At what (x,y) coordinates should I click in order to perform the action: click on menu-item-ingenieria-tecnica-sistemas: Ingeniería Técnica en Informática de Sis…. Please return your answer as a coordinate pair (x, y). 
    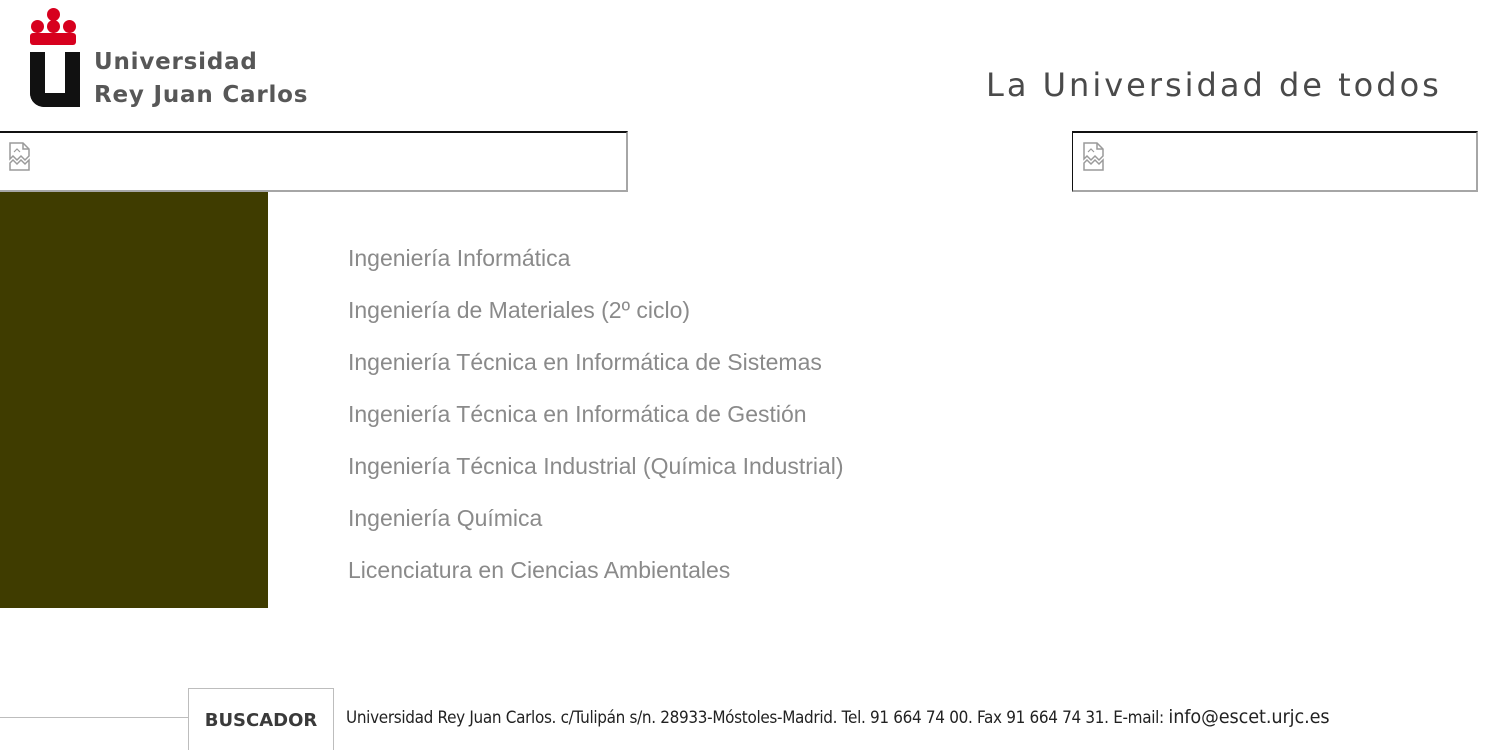
    Looking at the image, I should click on (596, 362).